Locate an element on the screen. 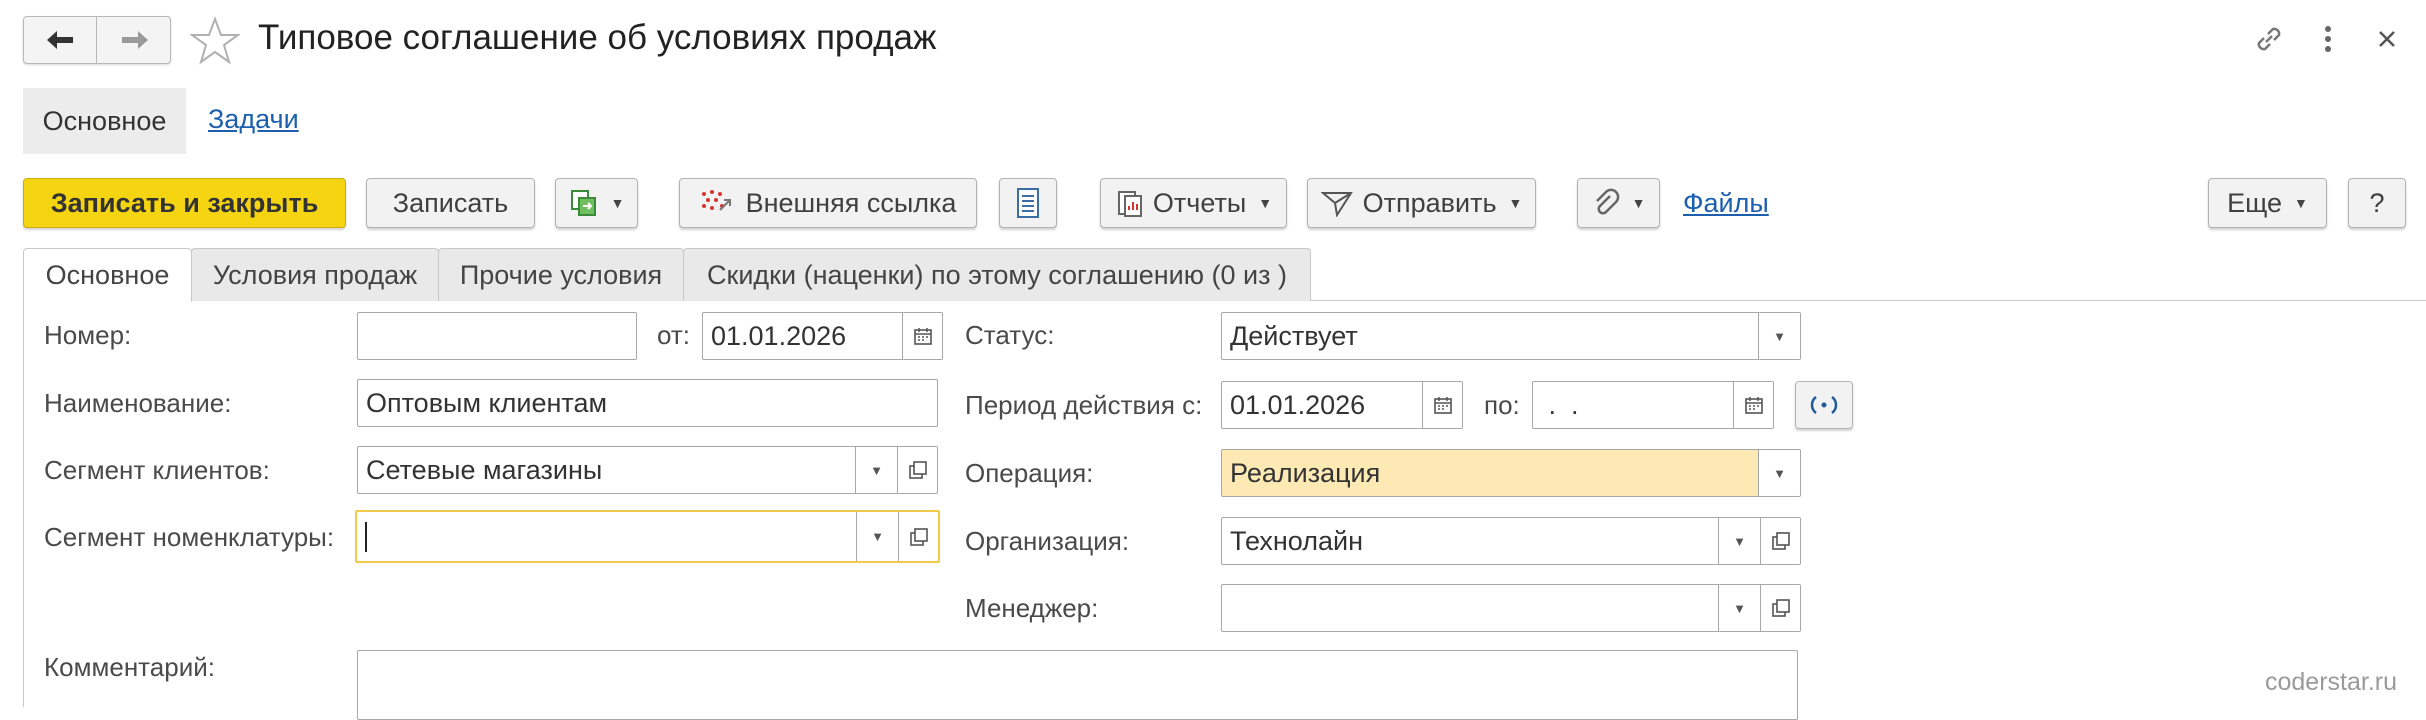  period-to-field: . . is located at coordinates (1653, 405).